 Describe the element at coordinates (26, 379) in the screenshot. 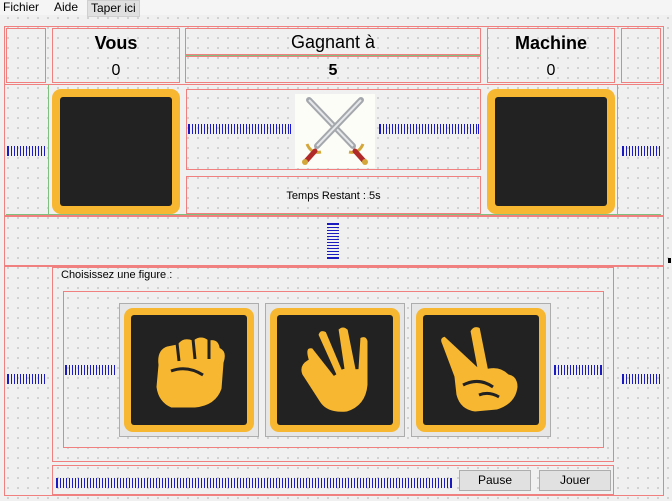

I see `bottom-left-spacer` at that location.